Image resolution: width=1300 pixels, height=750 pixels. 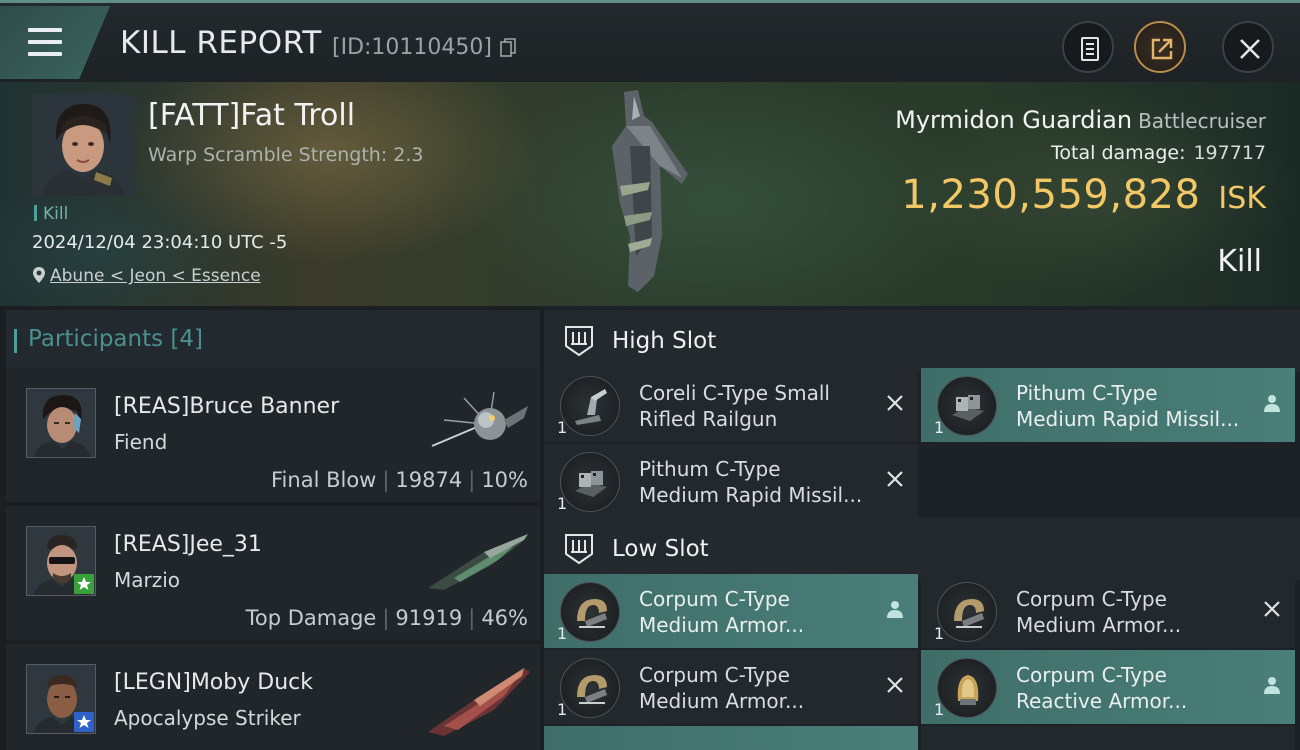 What do you see at coordinates (273, 339) in the screenshot?
I see `participants-header: Participants [4]` at bounding box center [273, 339].